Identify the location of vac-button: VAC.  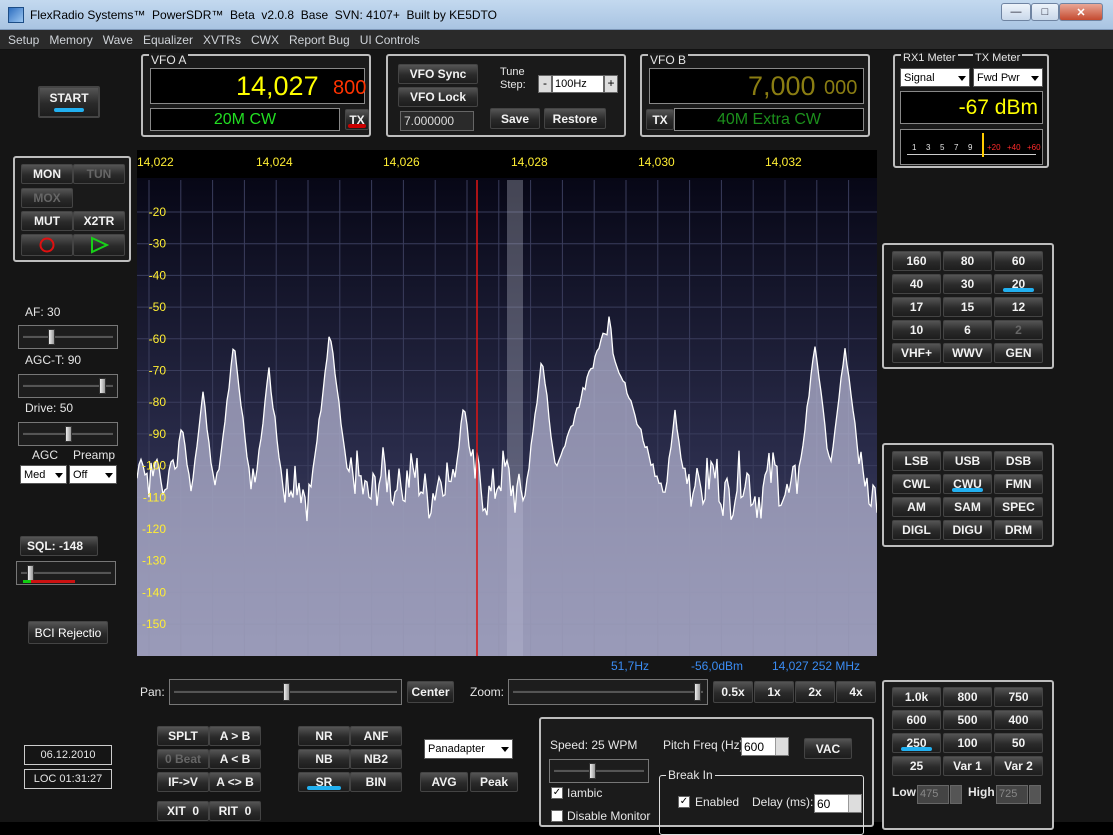
(828, 748).